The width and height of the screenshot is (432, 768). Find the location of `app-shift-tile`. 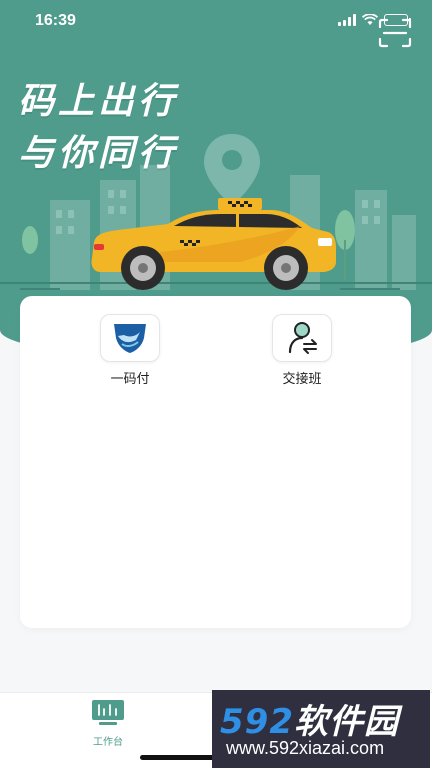

app-shift-tile is located at coordinates (302, 338).